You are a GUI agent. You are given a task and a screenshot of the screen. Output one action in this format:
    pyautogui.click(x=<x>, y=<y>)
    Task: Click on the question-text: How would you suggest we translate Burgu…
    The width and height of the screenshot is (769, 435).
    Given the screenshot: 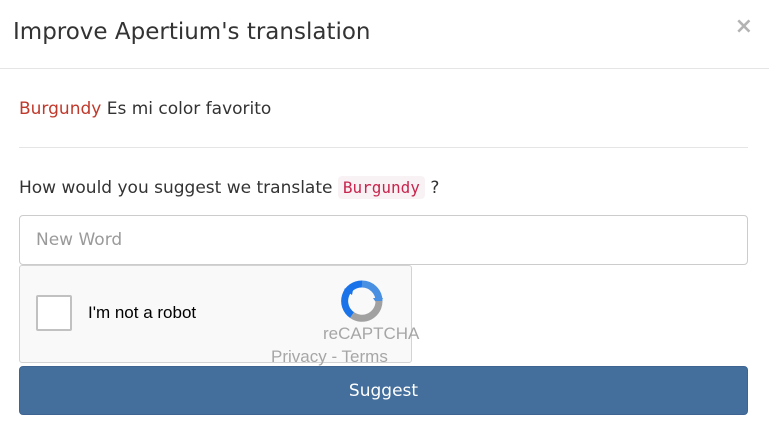 What is the action you would take?
    pyautogui.click(x=229, y=188)
    